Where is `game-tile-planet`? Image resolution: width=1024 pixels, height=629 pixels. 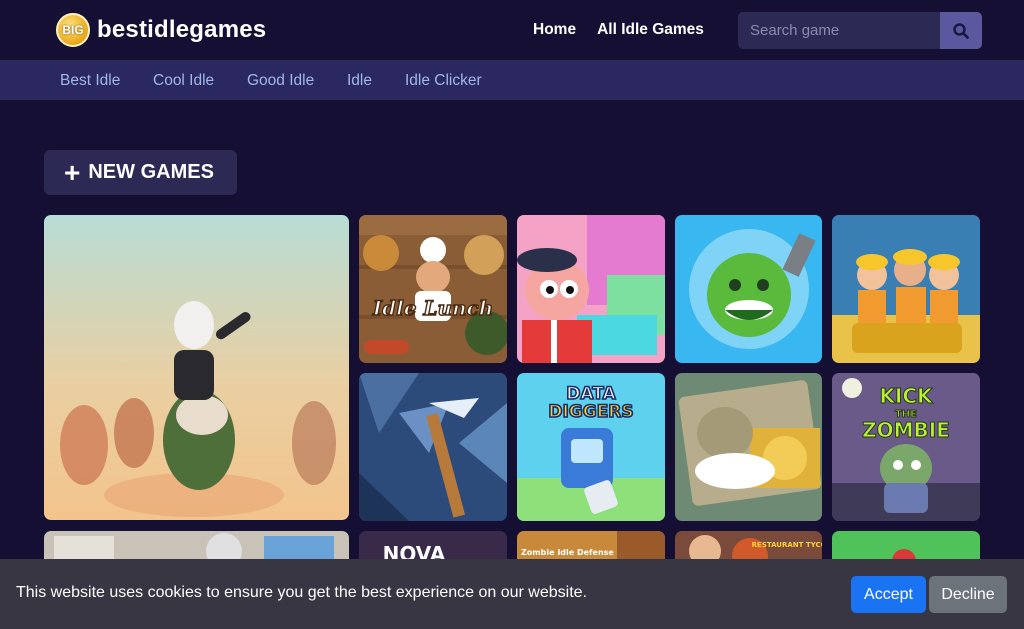 game-tile-planet is located at coordinates (748, 289).